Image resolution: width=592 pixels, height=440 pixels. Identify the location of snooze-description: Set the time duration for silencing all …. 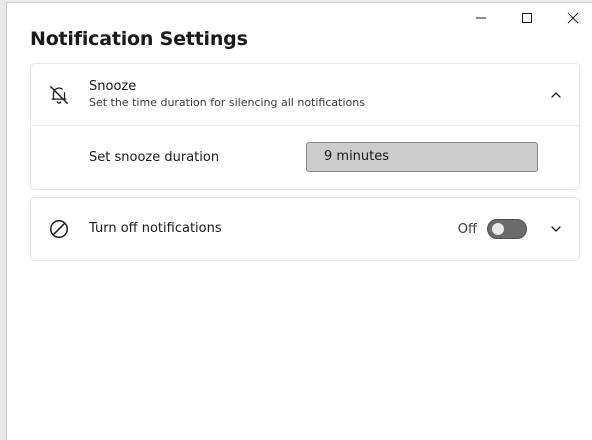
(227, 102).